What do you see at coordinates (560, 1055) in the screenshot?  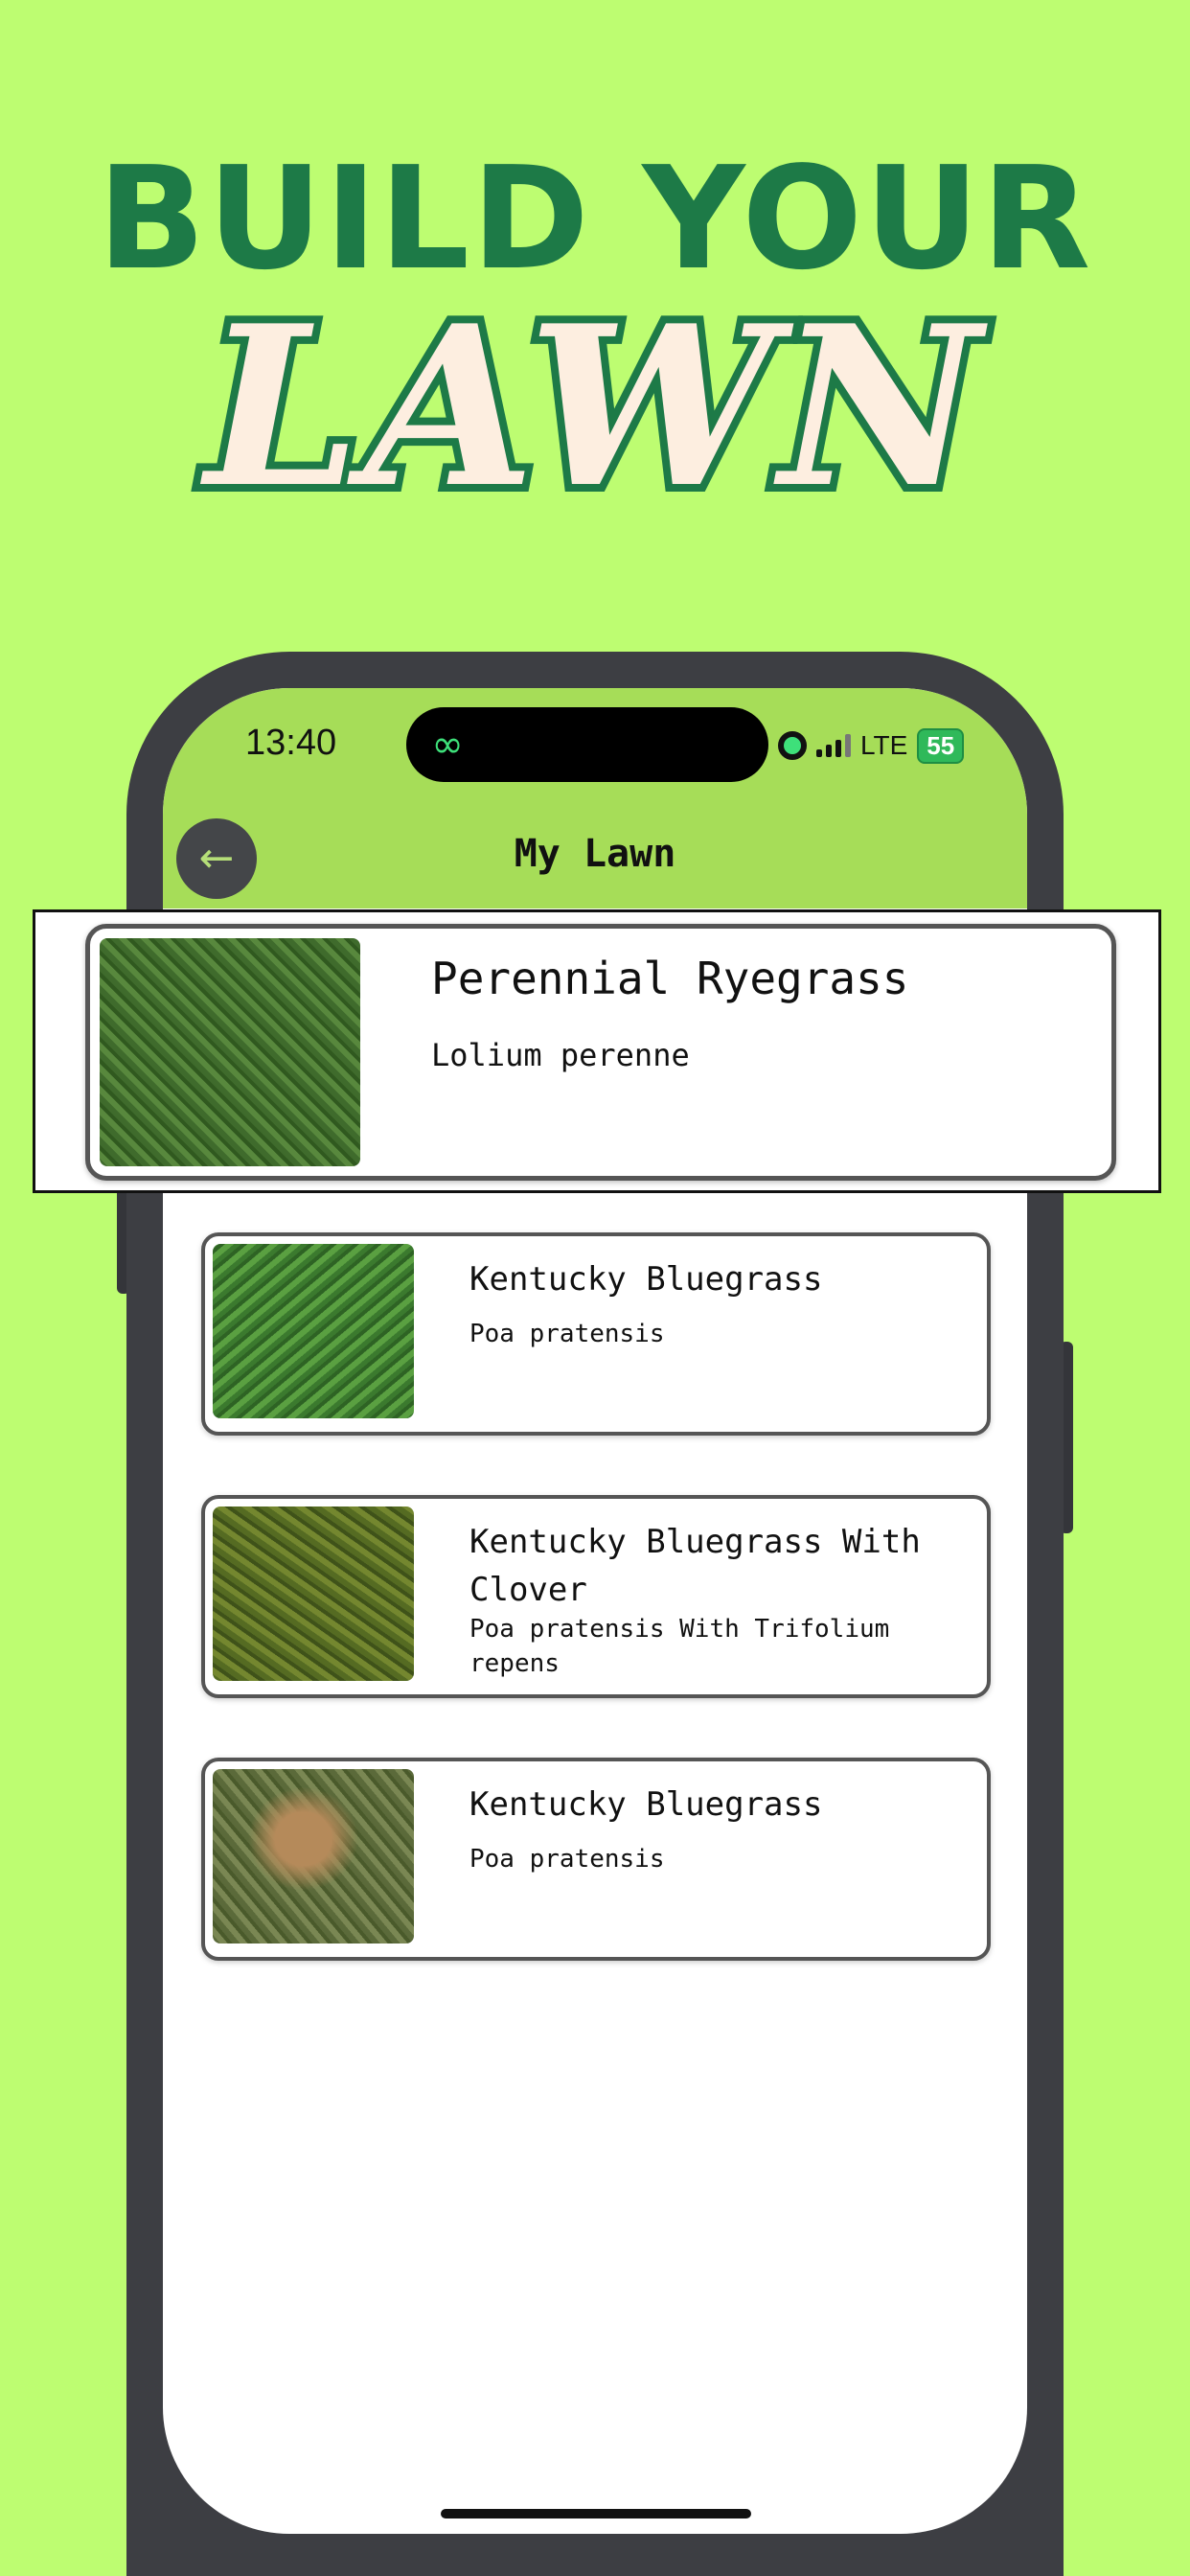 I see `lawn-scientific-name: Lolium perenne` at bounding box center [560, 1055].